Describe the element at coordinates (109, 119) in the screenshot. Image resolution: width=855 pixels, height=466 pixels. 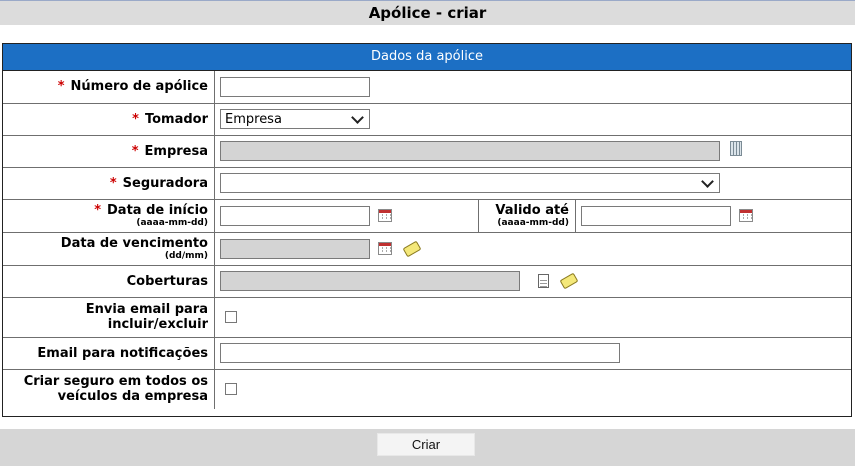
I see `label-cell: * Tomador` at that location.